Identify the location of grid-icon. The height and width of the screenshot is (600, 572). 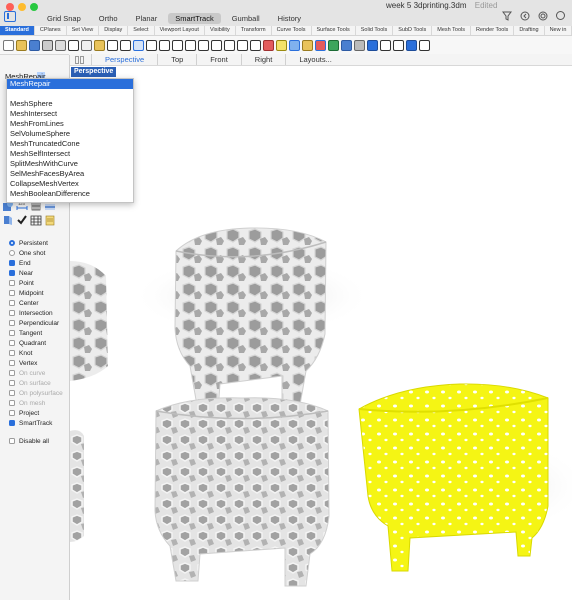
(216, 45).